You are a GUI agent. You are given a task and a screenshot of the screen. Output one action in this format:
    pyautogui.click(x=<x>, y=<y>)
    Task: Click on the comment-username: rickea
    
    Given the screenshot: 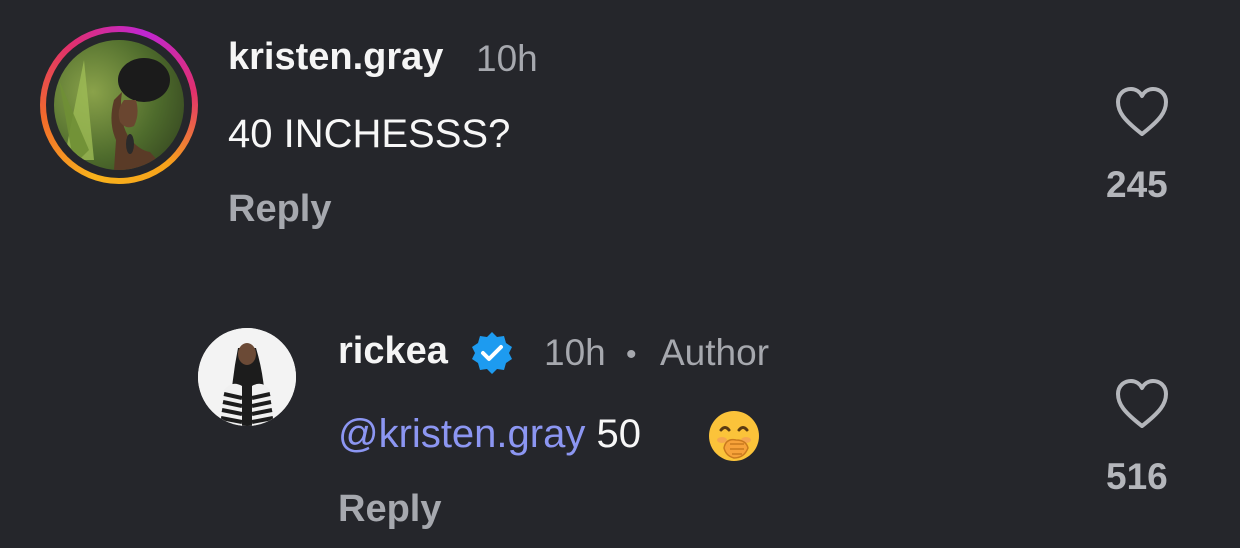 What is the action you would take?
    pyautogui.click(x=393, y=351)
    